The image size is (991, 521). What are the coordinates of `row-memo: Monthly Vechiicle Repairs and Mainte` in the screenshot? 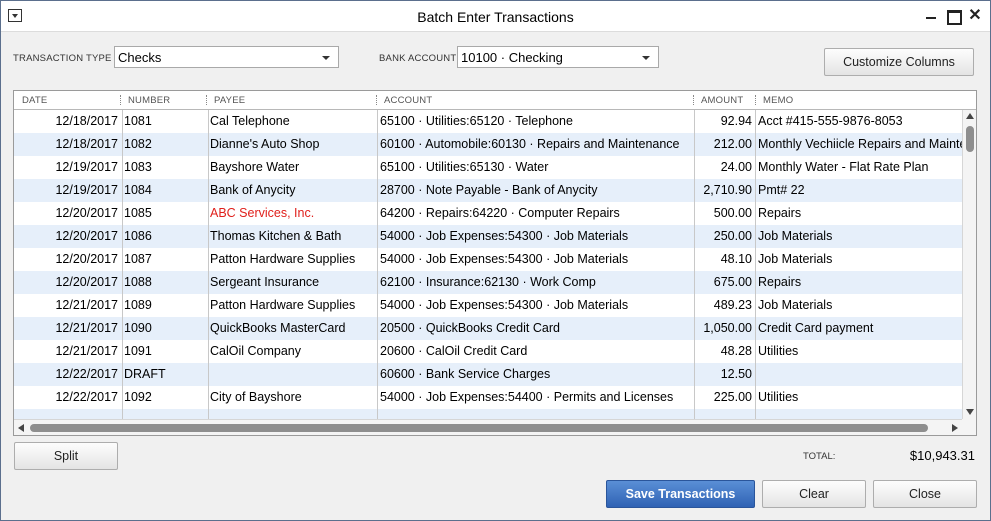 It's located at (860, 144).